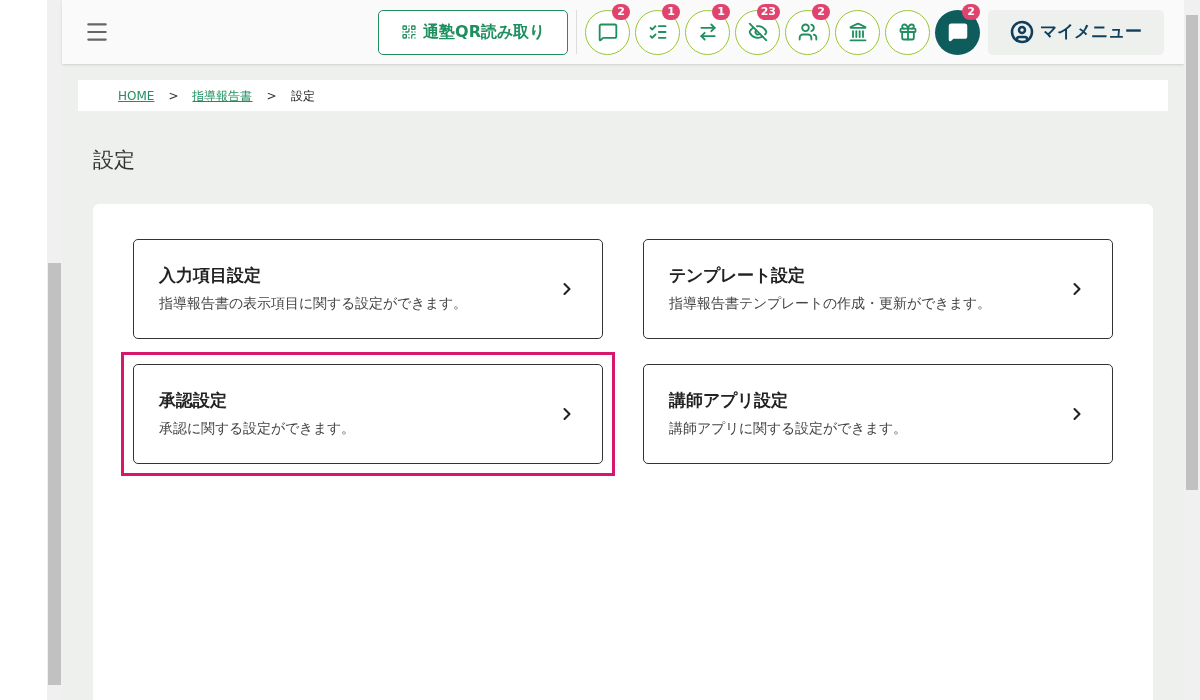  What do you see at coordinates (788, 428) in the screenshot?
I see `card-description: 講師アプリに関する設定ができます。` at bounding box center [788, 428].